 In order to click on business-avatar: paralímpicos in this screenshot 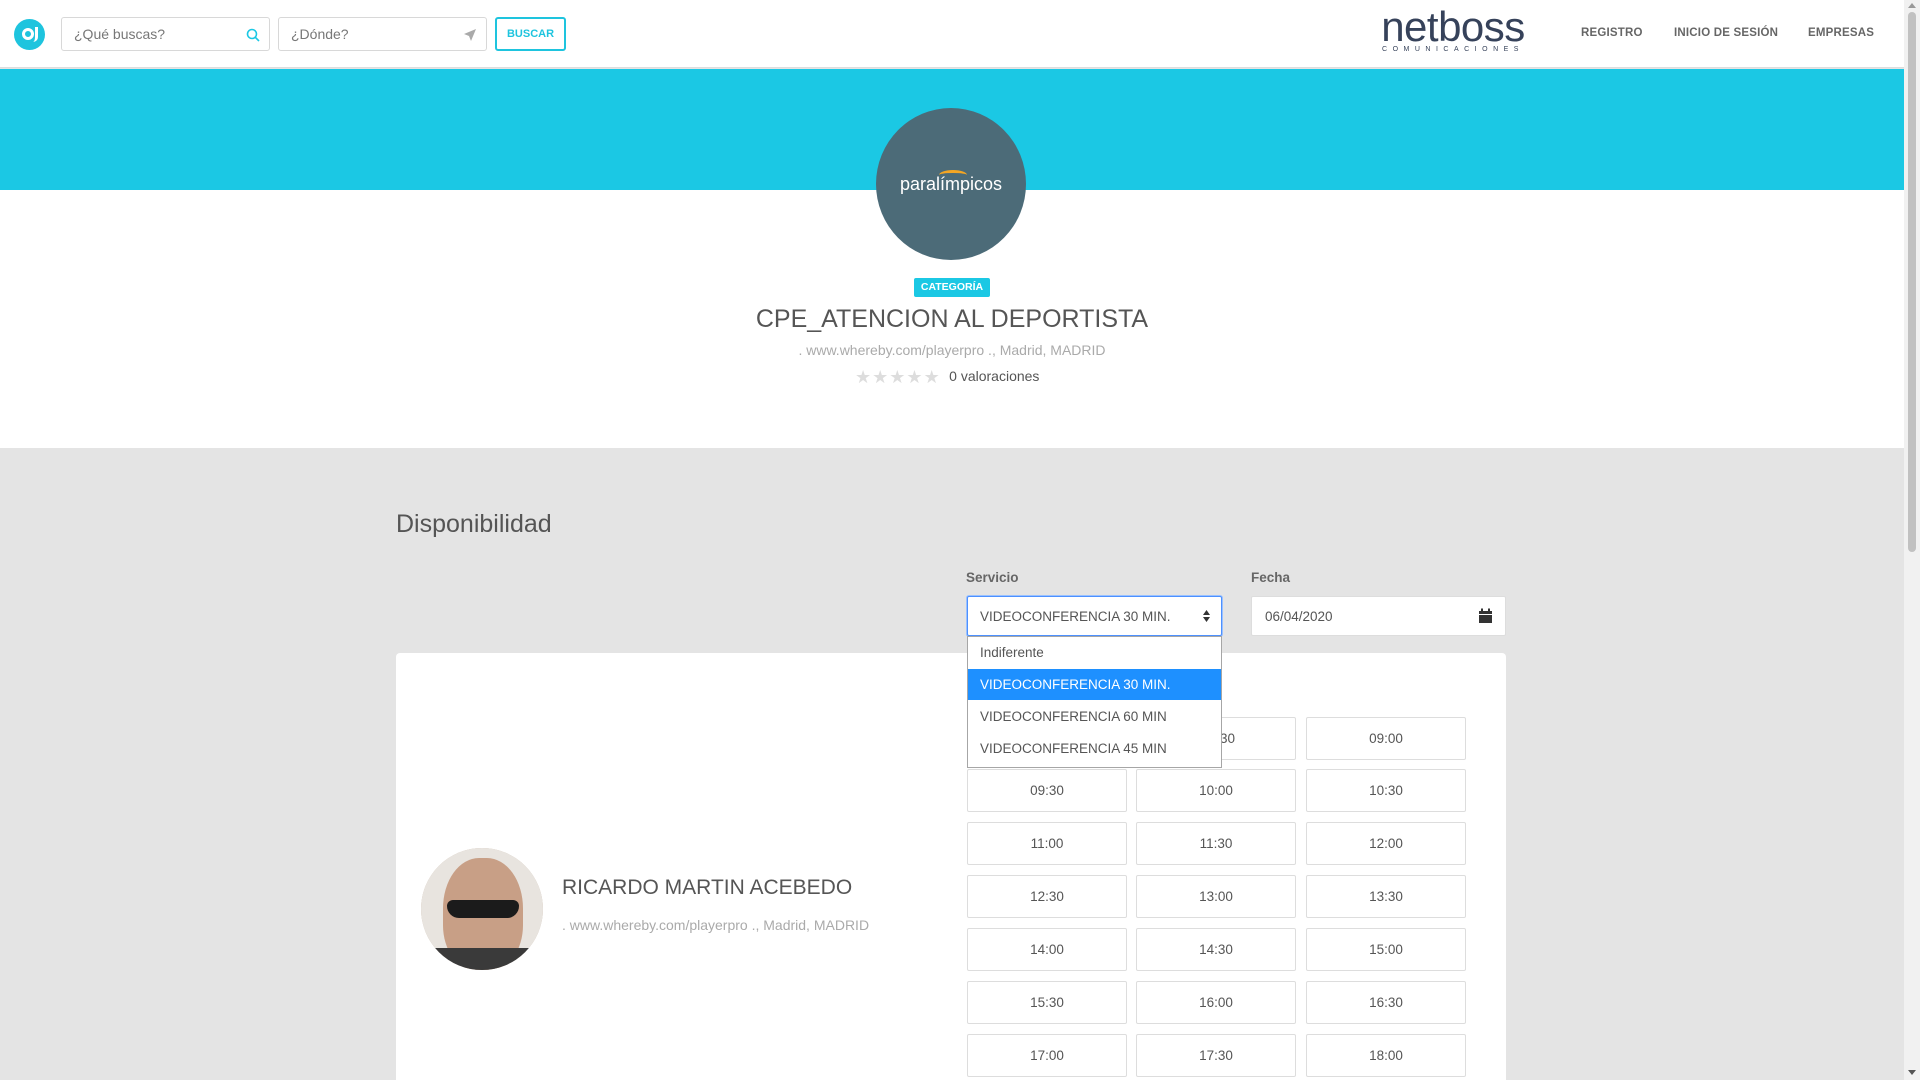, I will do `click(951, 184)`.